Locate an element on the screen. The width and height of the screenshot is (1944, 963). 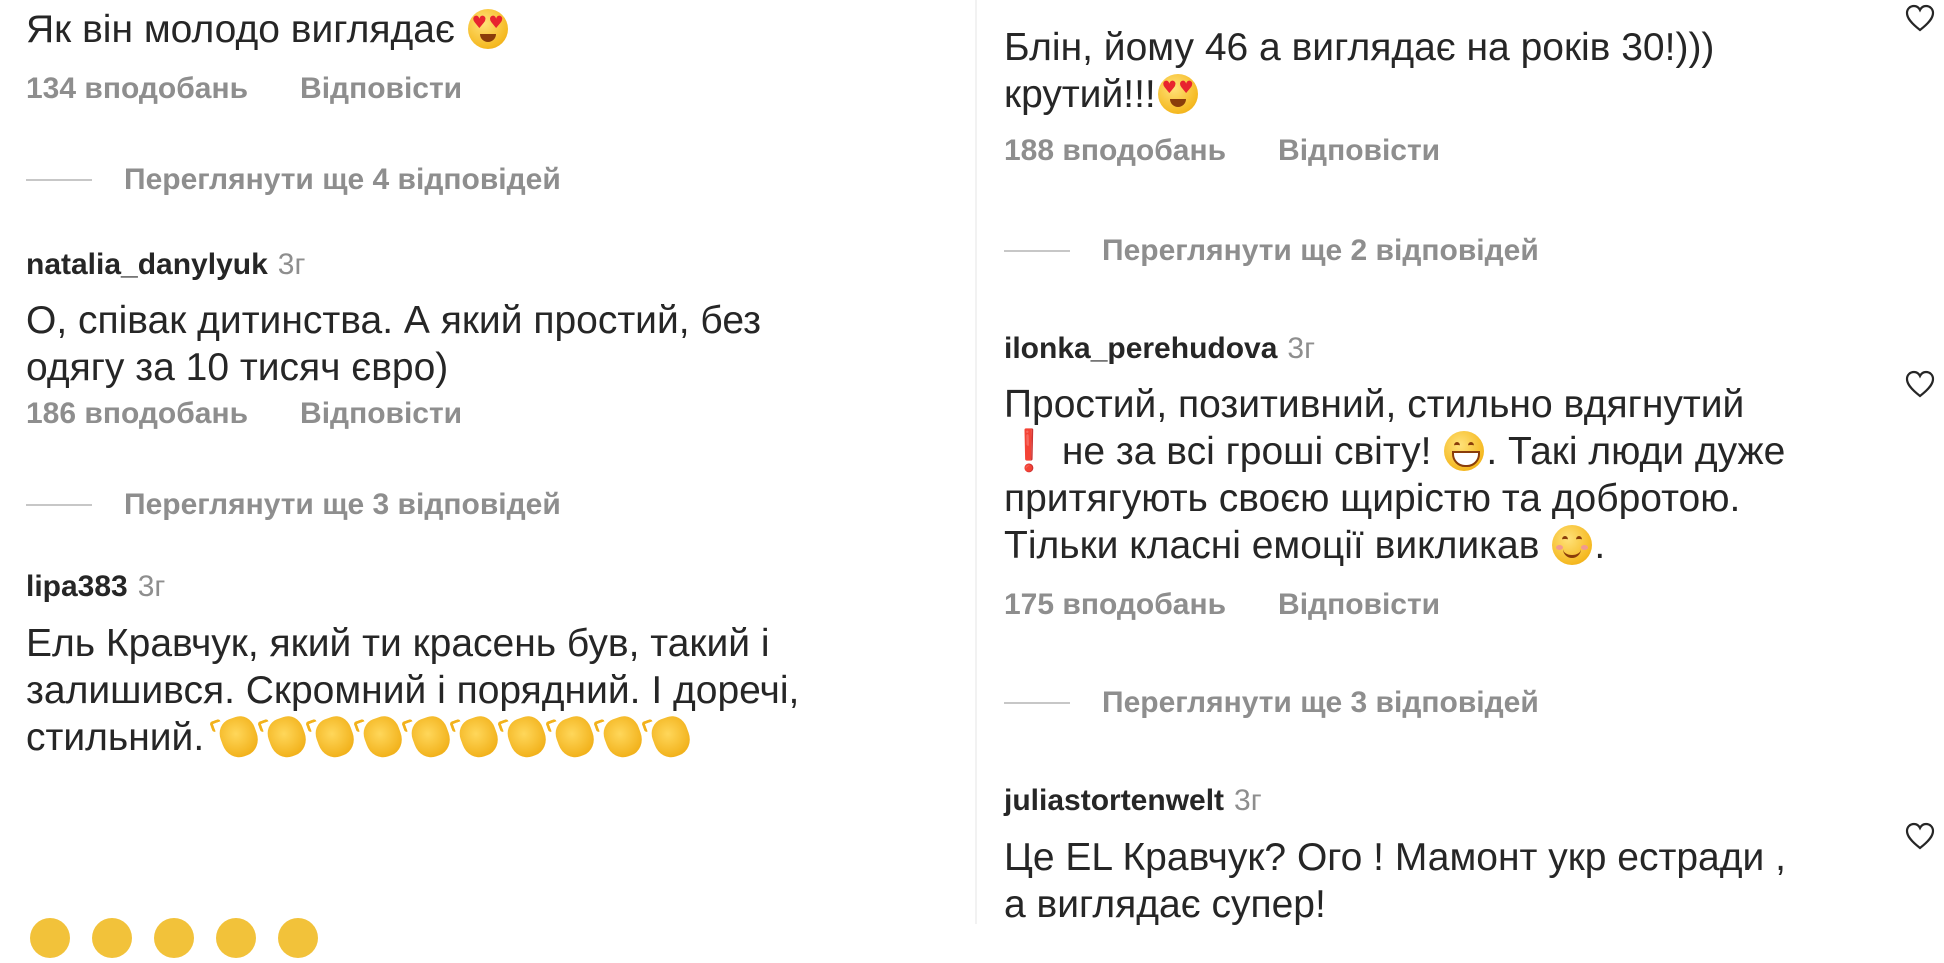
comment-header: natalia_danylyuk 3г is located at coordinates (165, 265).